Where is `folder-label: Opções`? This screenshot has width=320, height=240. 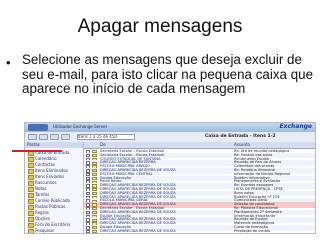 folder-label: Opções is located at coordinates (42, 218).